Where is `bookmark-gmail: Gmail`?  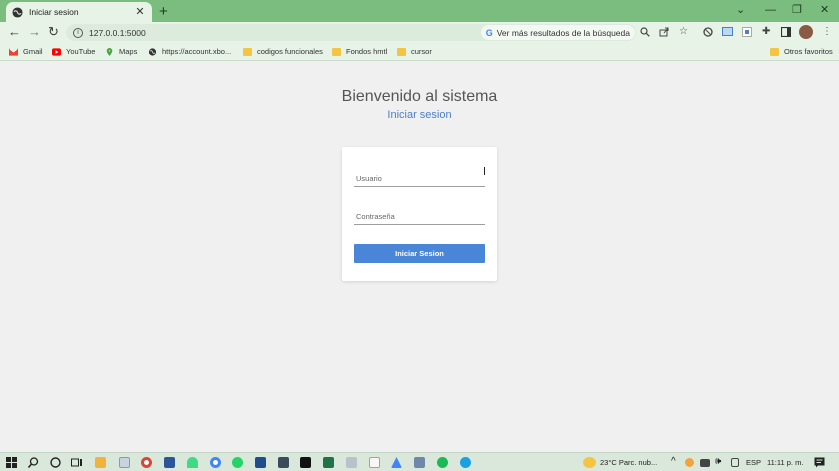 bookmark-gmail: Gmail is located at coordinates (26, 51).